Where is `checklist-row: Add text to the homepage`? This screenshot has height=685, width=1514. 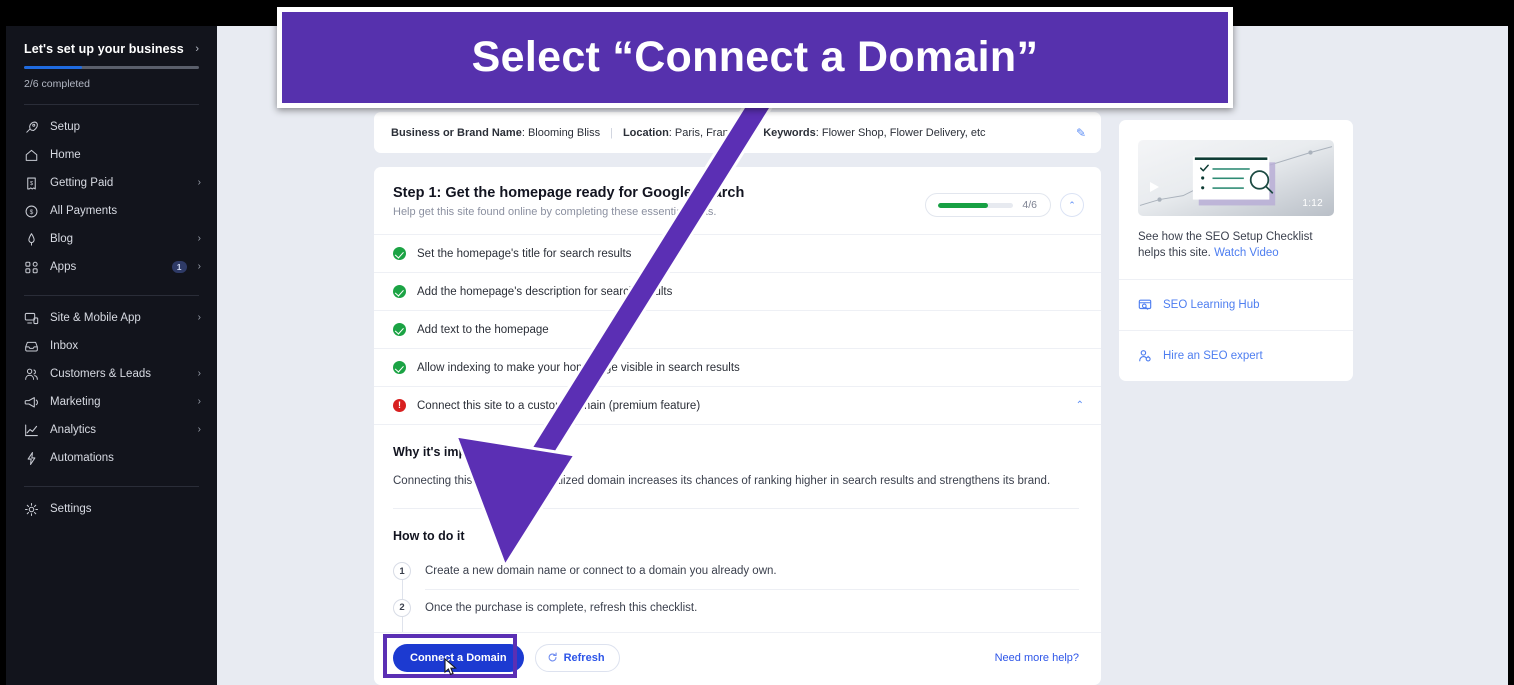 checklist-row: Add text to the homepage is located at coordinates (737, 329).